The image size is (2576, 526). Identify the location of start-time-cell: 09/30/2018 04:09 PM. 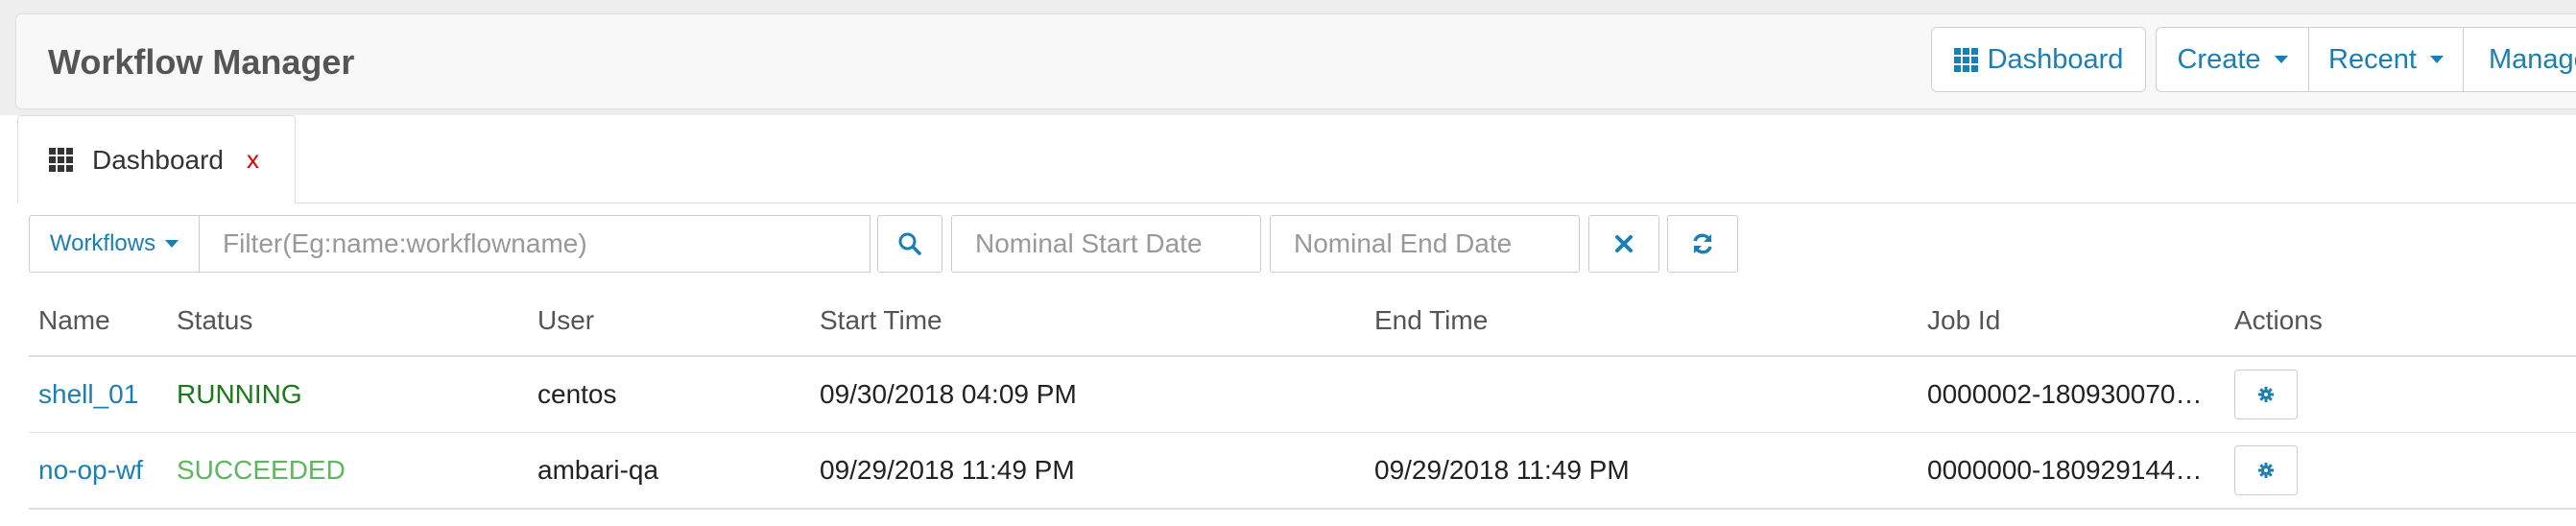
(1087, 394).